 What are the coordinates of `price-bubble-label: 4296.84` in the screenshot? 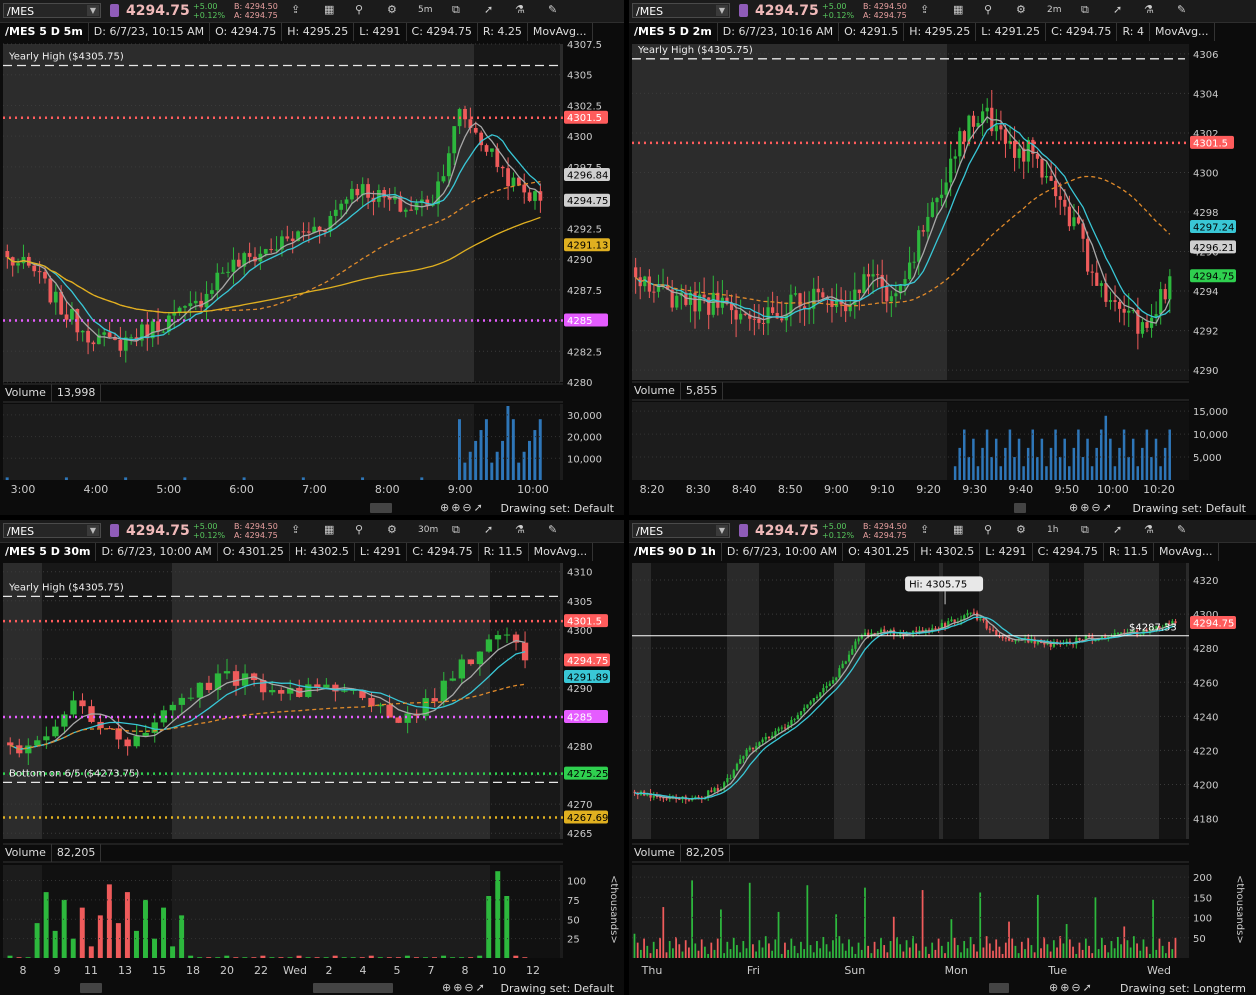 It's located at (587, 176).